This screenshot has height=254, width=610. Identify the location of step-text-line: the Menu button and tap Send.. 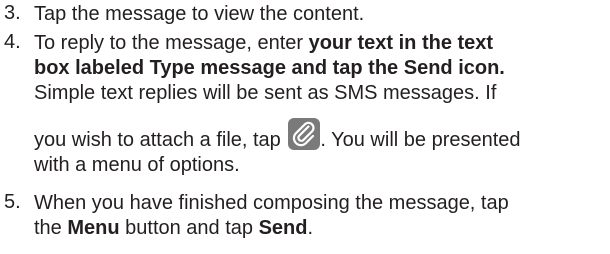
(174, 228).